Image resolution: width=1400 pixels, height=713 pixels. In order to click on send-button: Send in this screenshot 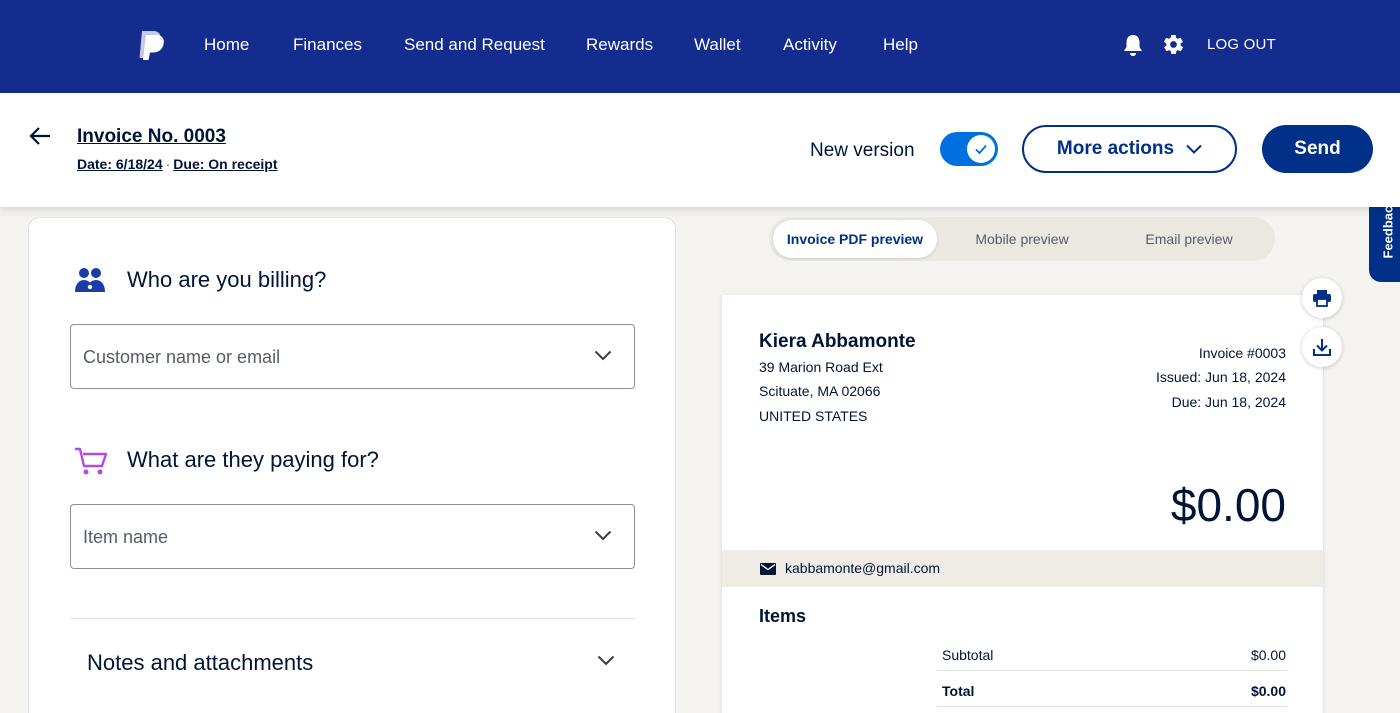, I will do `click(1317, 149)`.